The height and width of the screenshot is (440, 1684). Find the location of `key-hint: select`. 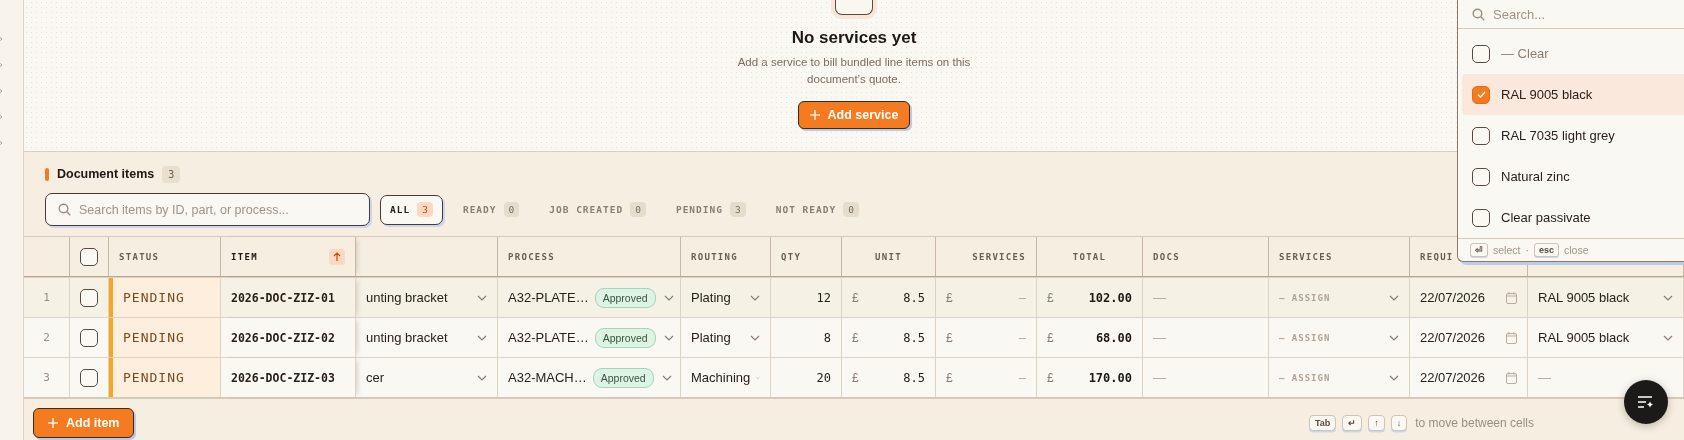

key-hint: select is located at coordinates (1507, 250).